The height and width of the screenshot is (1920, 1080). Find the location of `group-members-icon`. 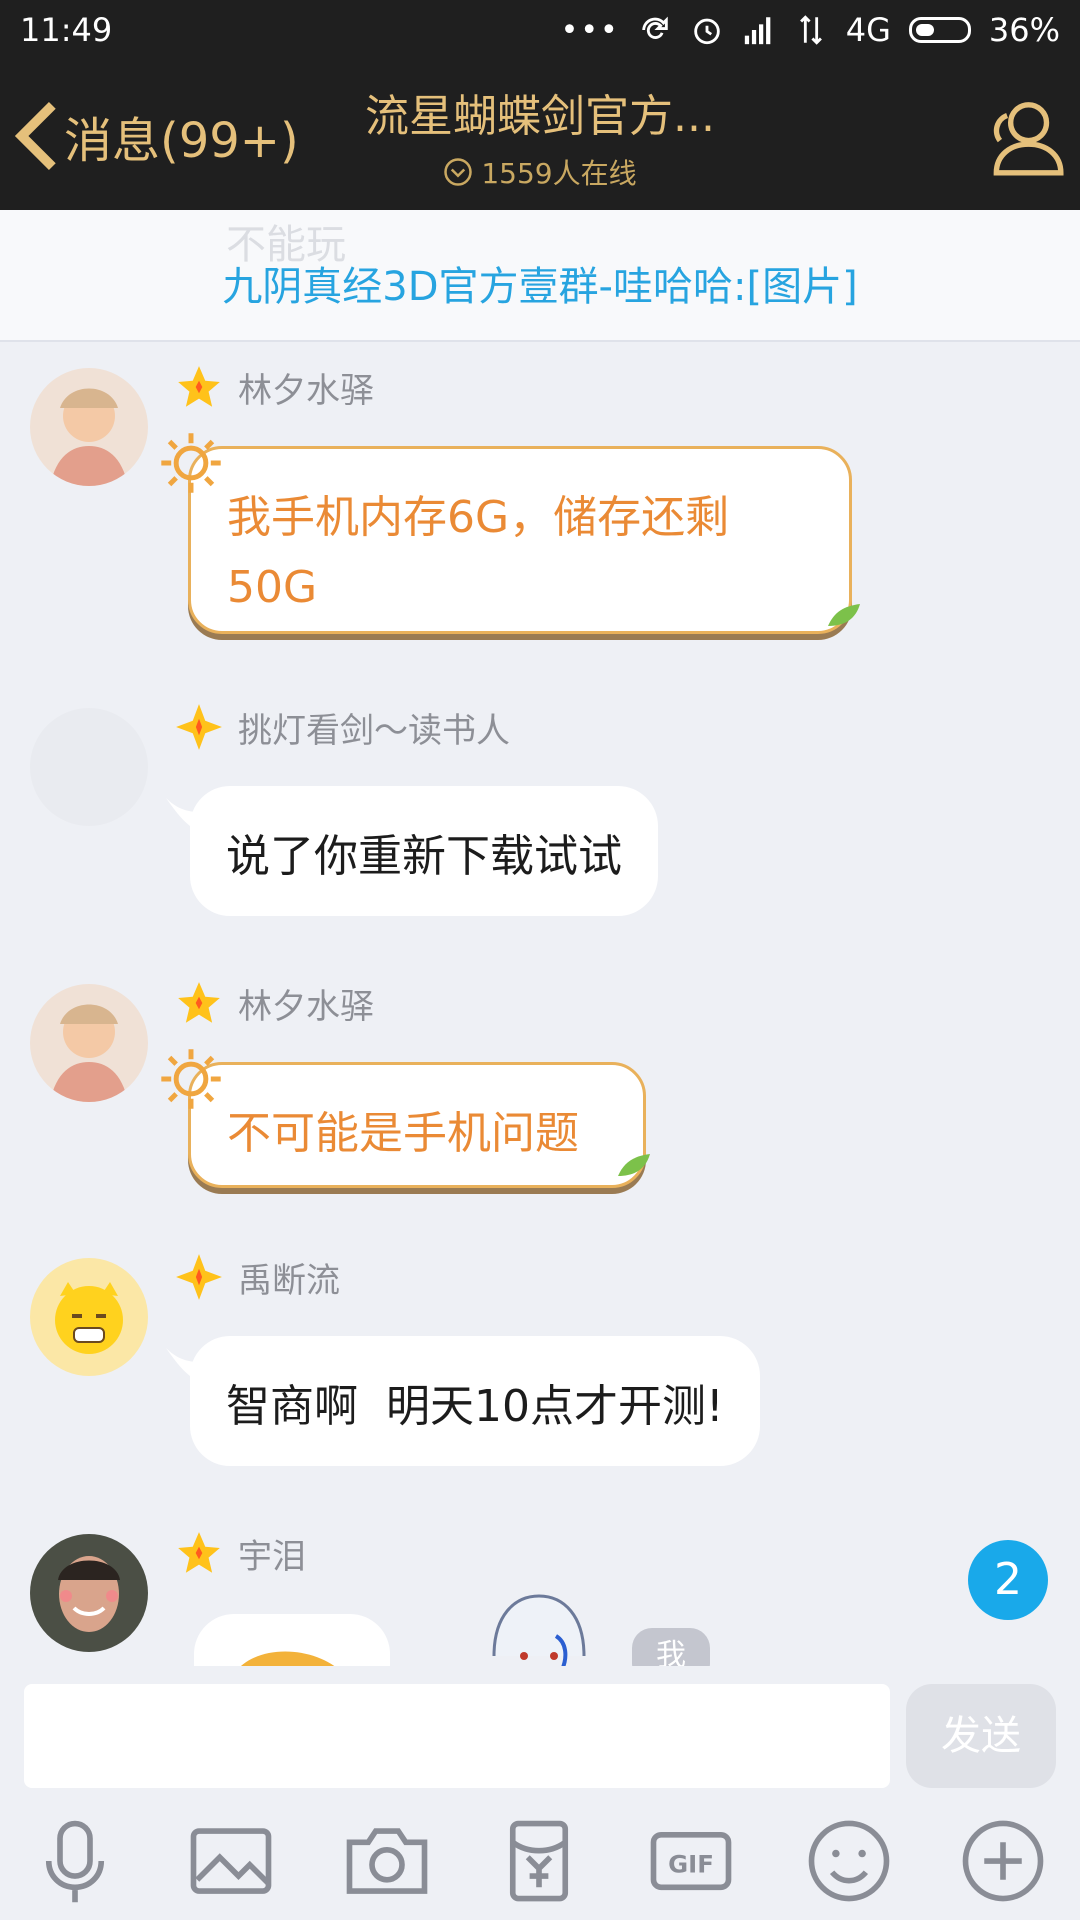

group-members-icon is located at coordinates (1025, 137).